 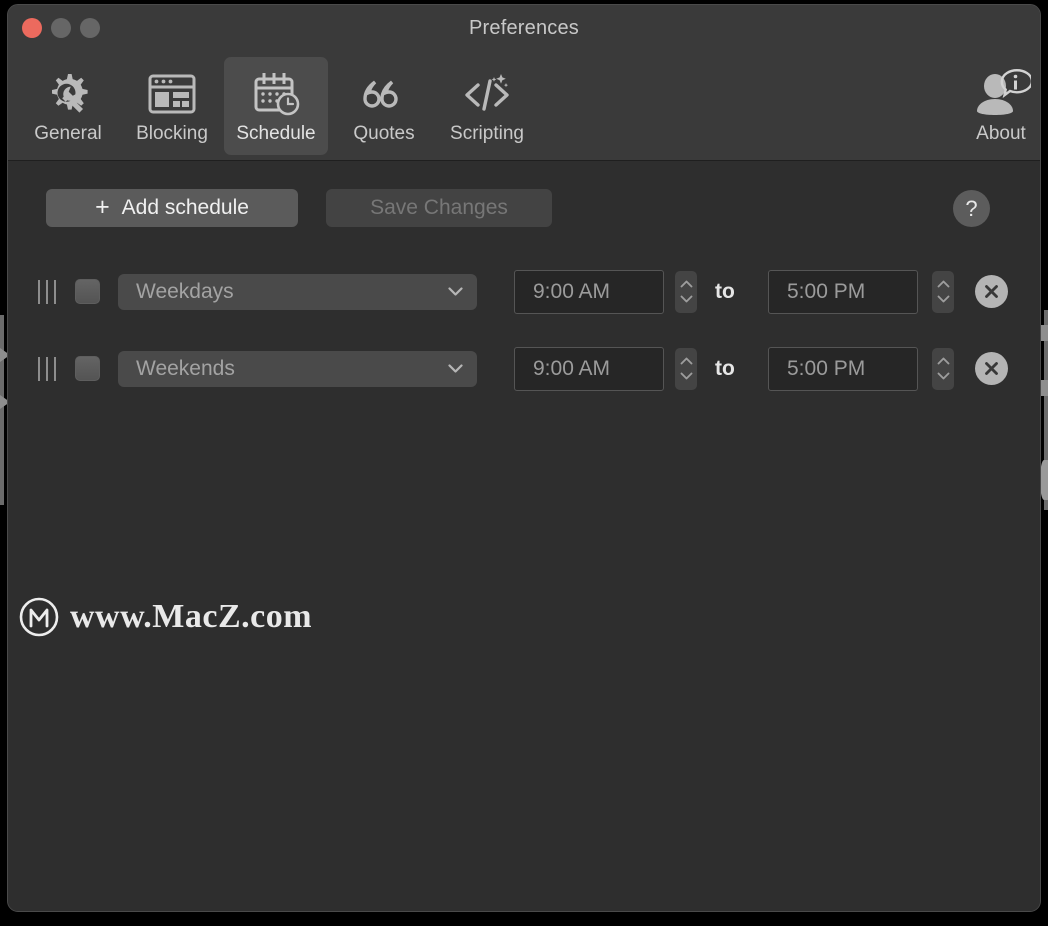 I want to click on tab-about: About, so click(x=994, y=106).